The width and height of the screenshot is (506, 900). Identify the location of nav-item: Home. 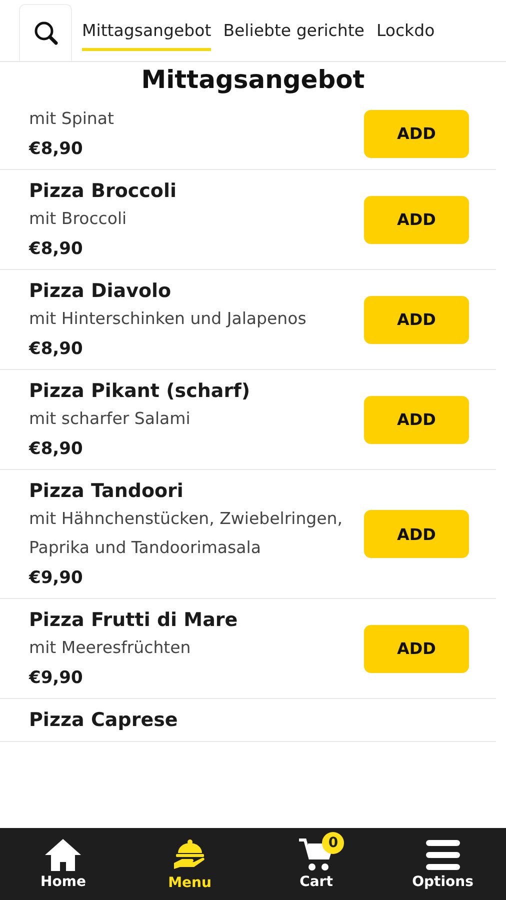
(63, 864).